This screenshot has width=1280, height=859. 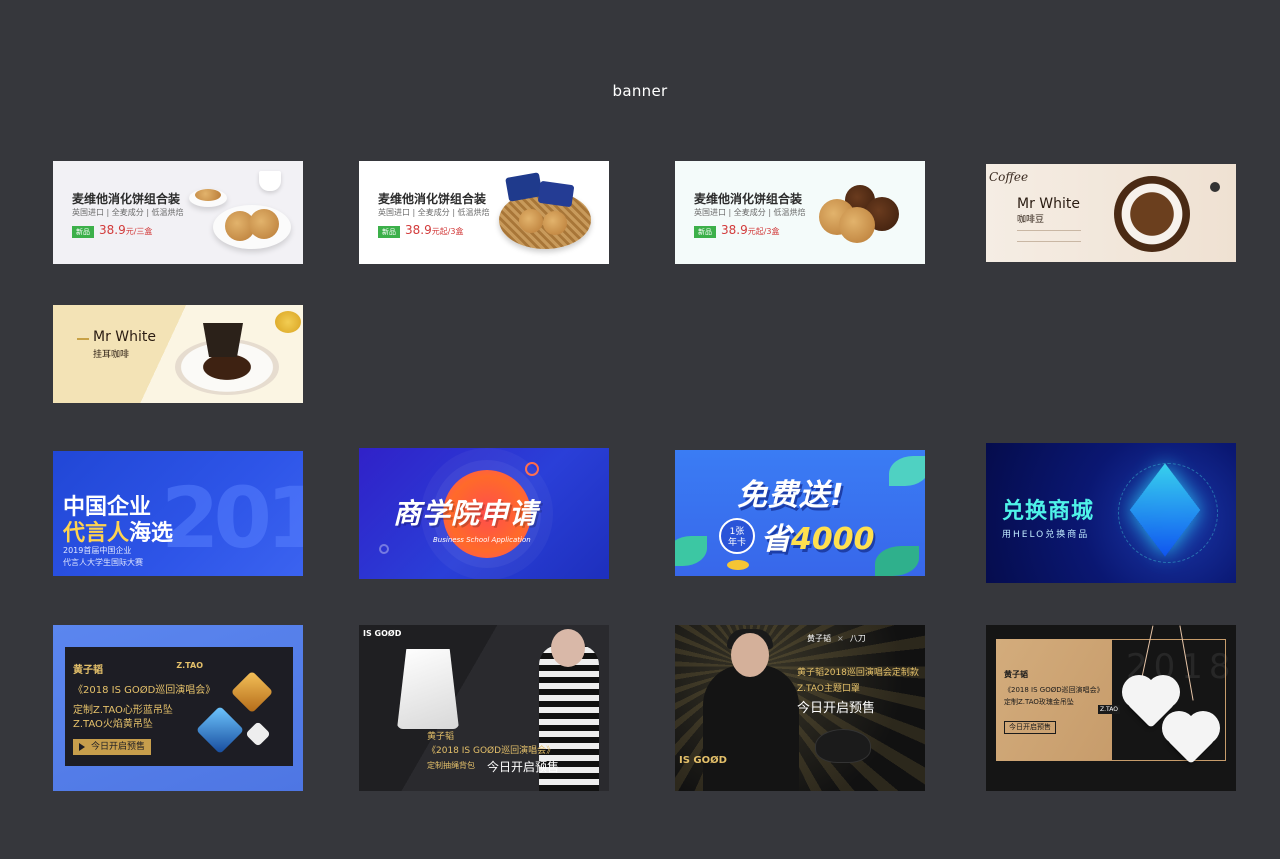 I want to click on coin-image, so click(x=738, y=565).